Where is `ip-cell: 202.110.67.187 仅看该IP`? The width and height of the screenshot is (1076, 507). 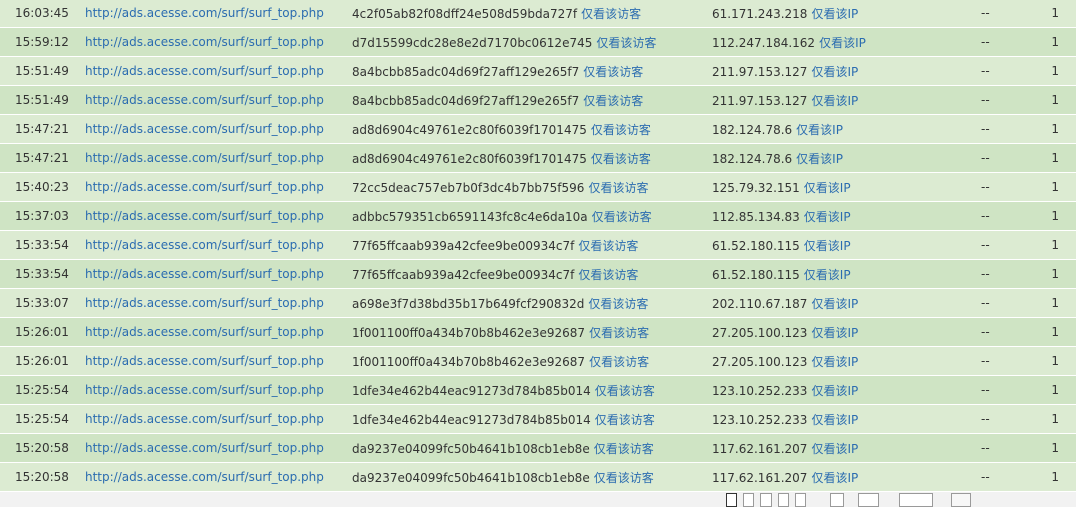 ip-cell: 202.110.67.187 仅看该IP is located at coordinates (846, 303).